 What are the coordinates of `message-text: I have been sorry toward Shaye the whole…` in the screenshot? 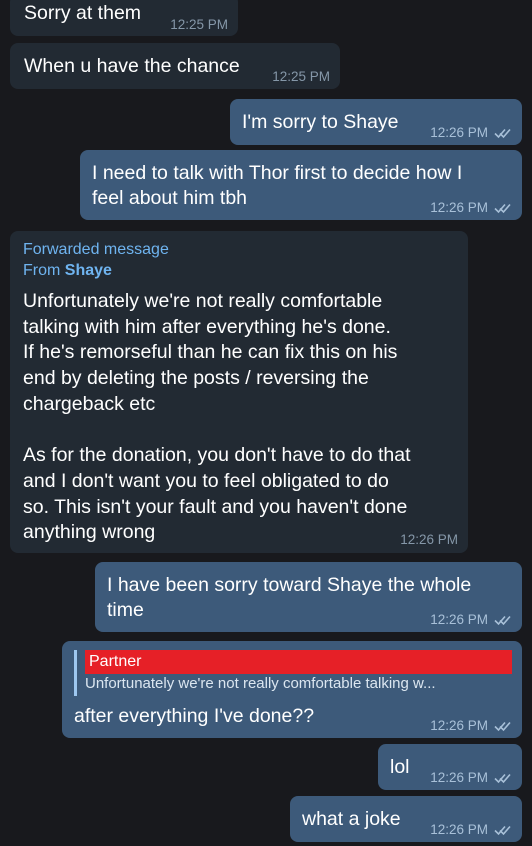 It's located at (289, 597).